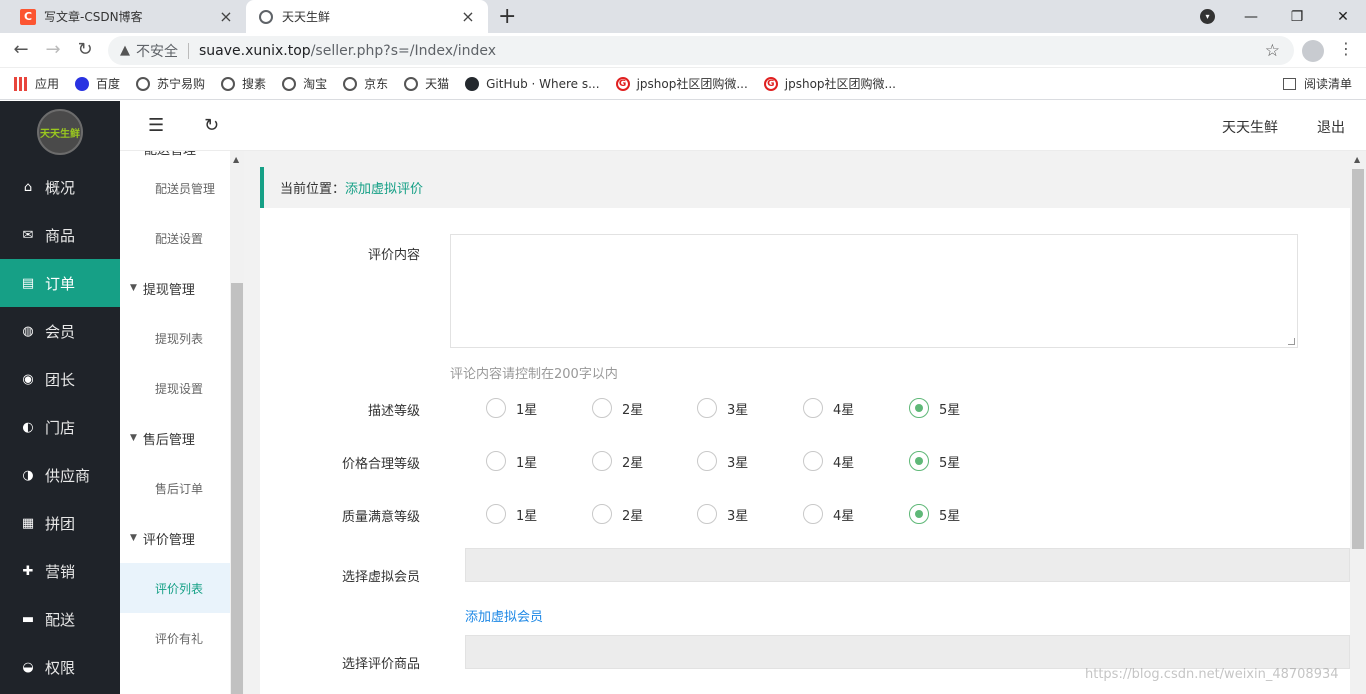 Image resolution: width=1366 pixels, height=694 pixels. Describe the element at coordinates (175, 157) in the screenshot. I see `sub-nav-group-cut: 配送管理` at that location.